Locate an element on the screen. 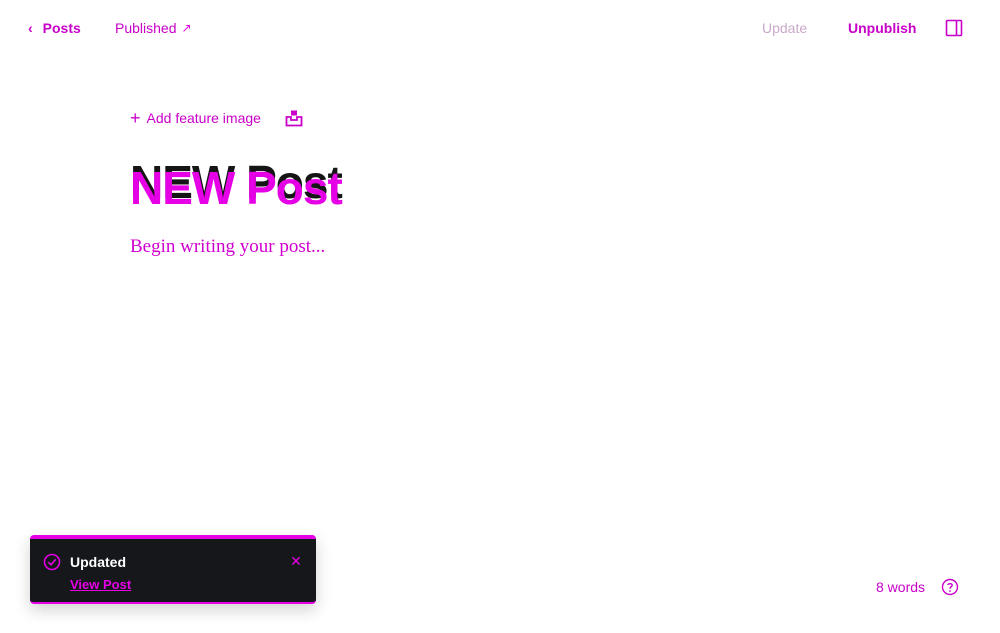  editor-header: ‹ Posts Published ↗ Update Unpublish is located at coordinates (500, 28).